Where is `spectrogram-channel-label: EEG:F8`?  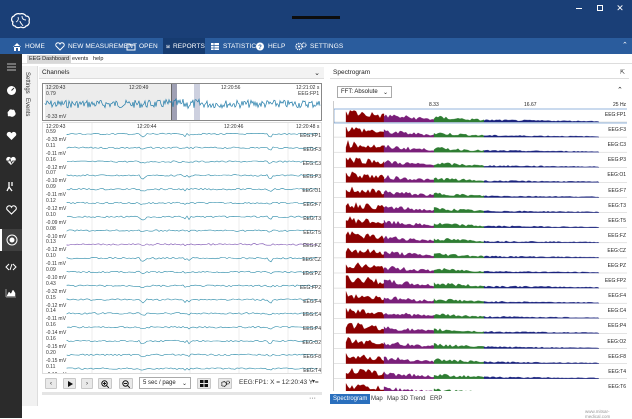
spectrogram-channel-label: EEG:F8 is located at coordinates (611, 357).